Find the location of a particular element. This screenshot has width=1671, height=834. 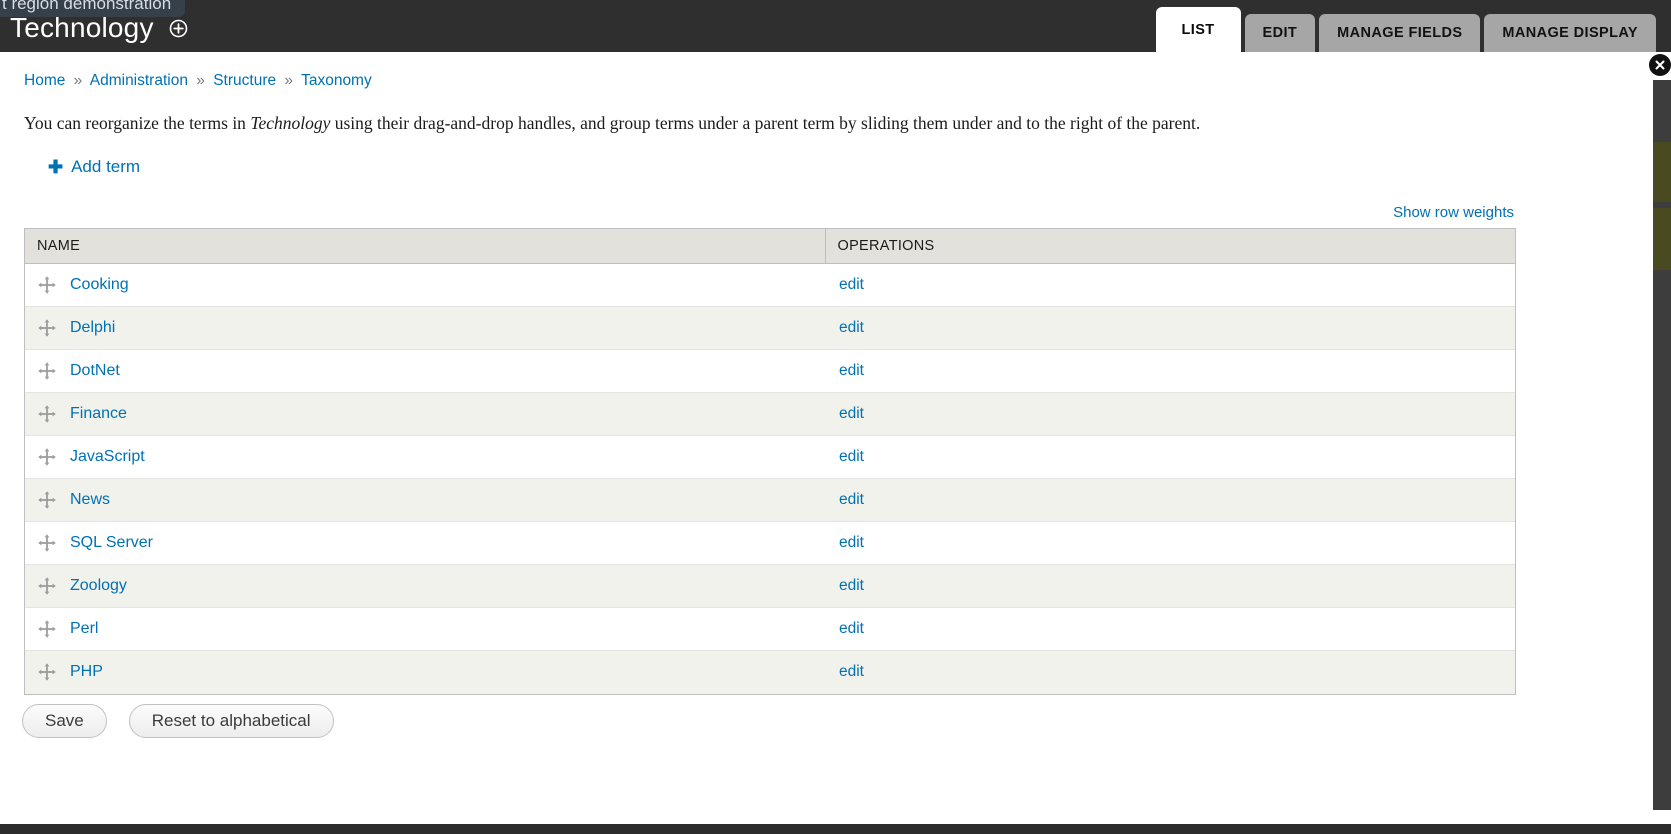

table-row: PHP edit is located at coordinates (770, 672).